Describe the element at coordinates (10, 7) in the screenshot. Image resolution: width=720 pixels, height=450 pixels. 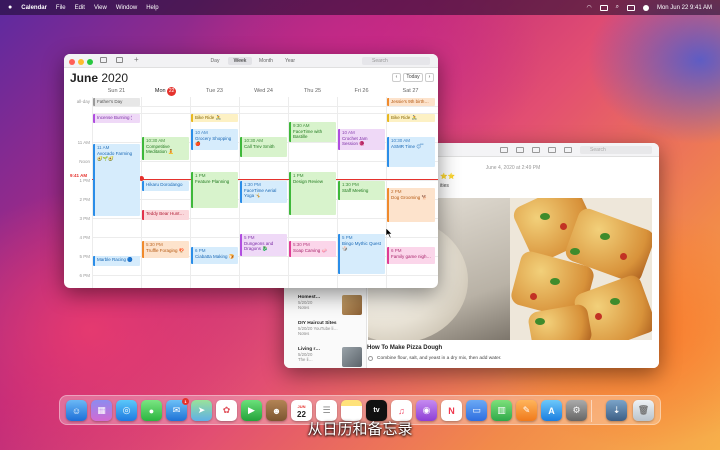
I see `apple-menu-icon: ●` at that location.